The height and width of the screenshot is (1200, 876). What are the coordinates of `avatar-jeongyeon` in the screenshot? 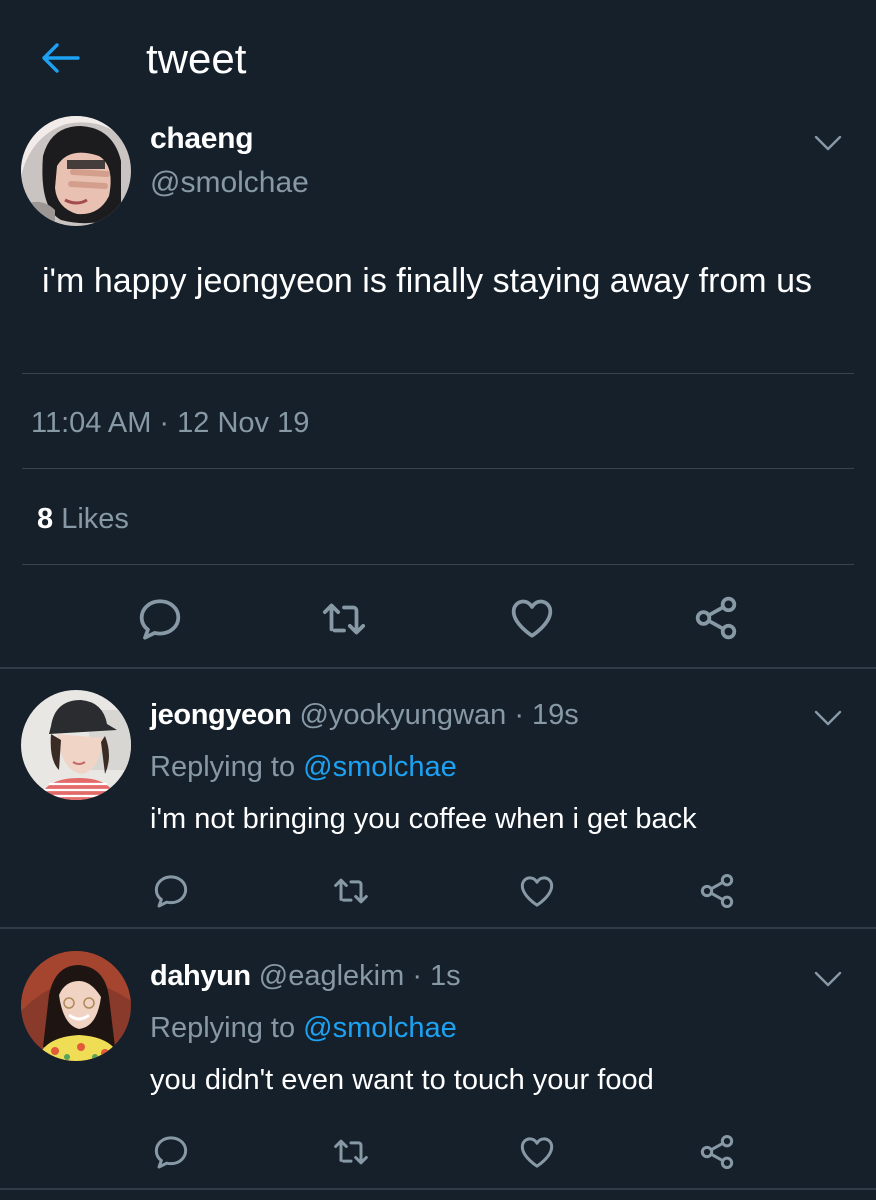 It's located at (76, 745).